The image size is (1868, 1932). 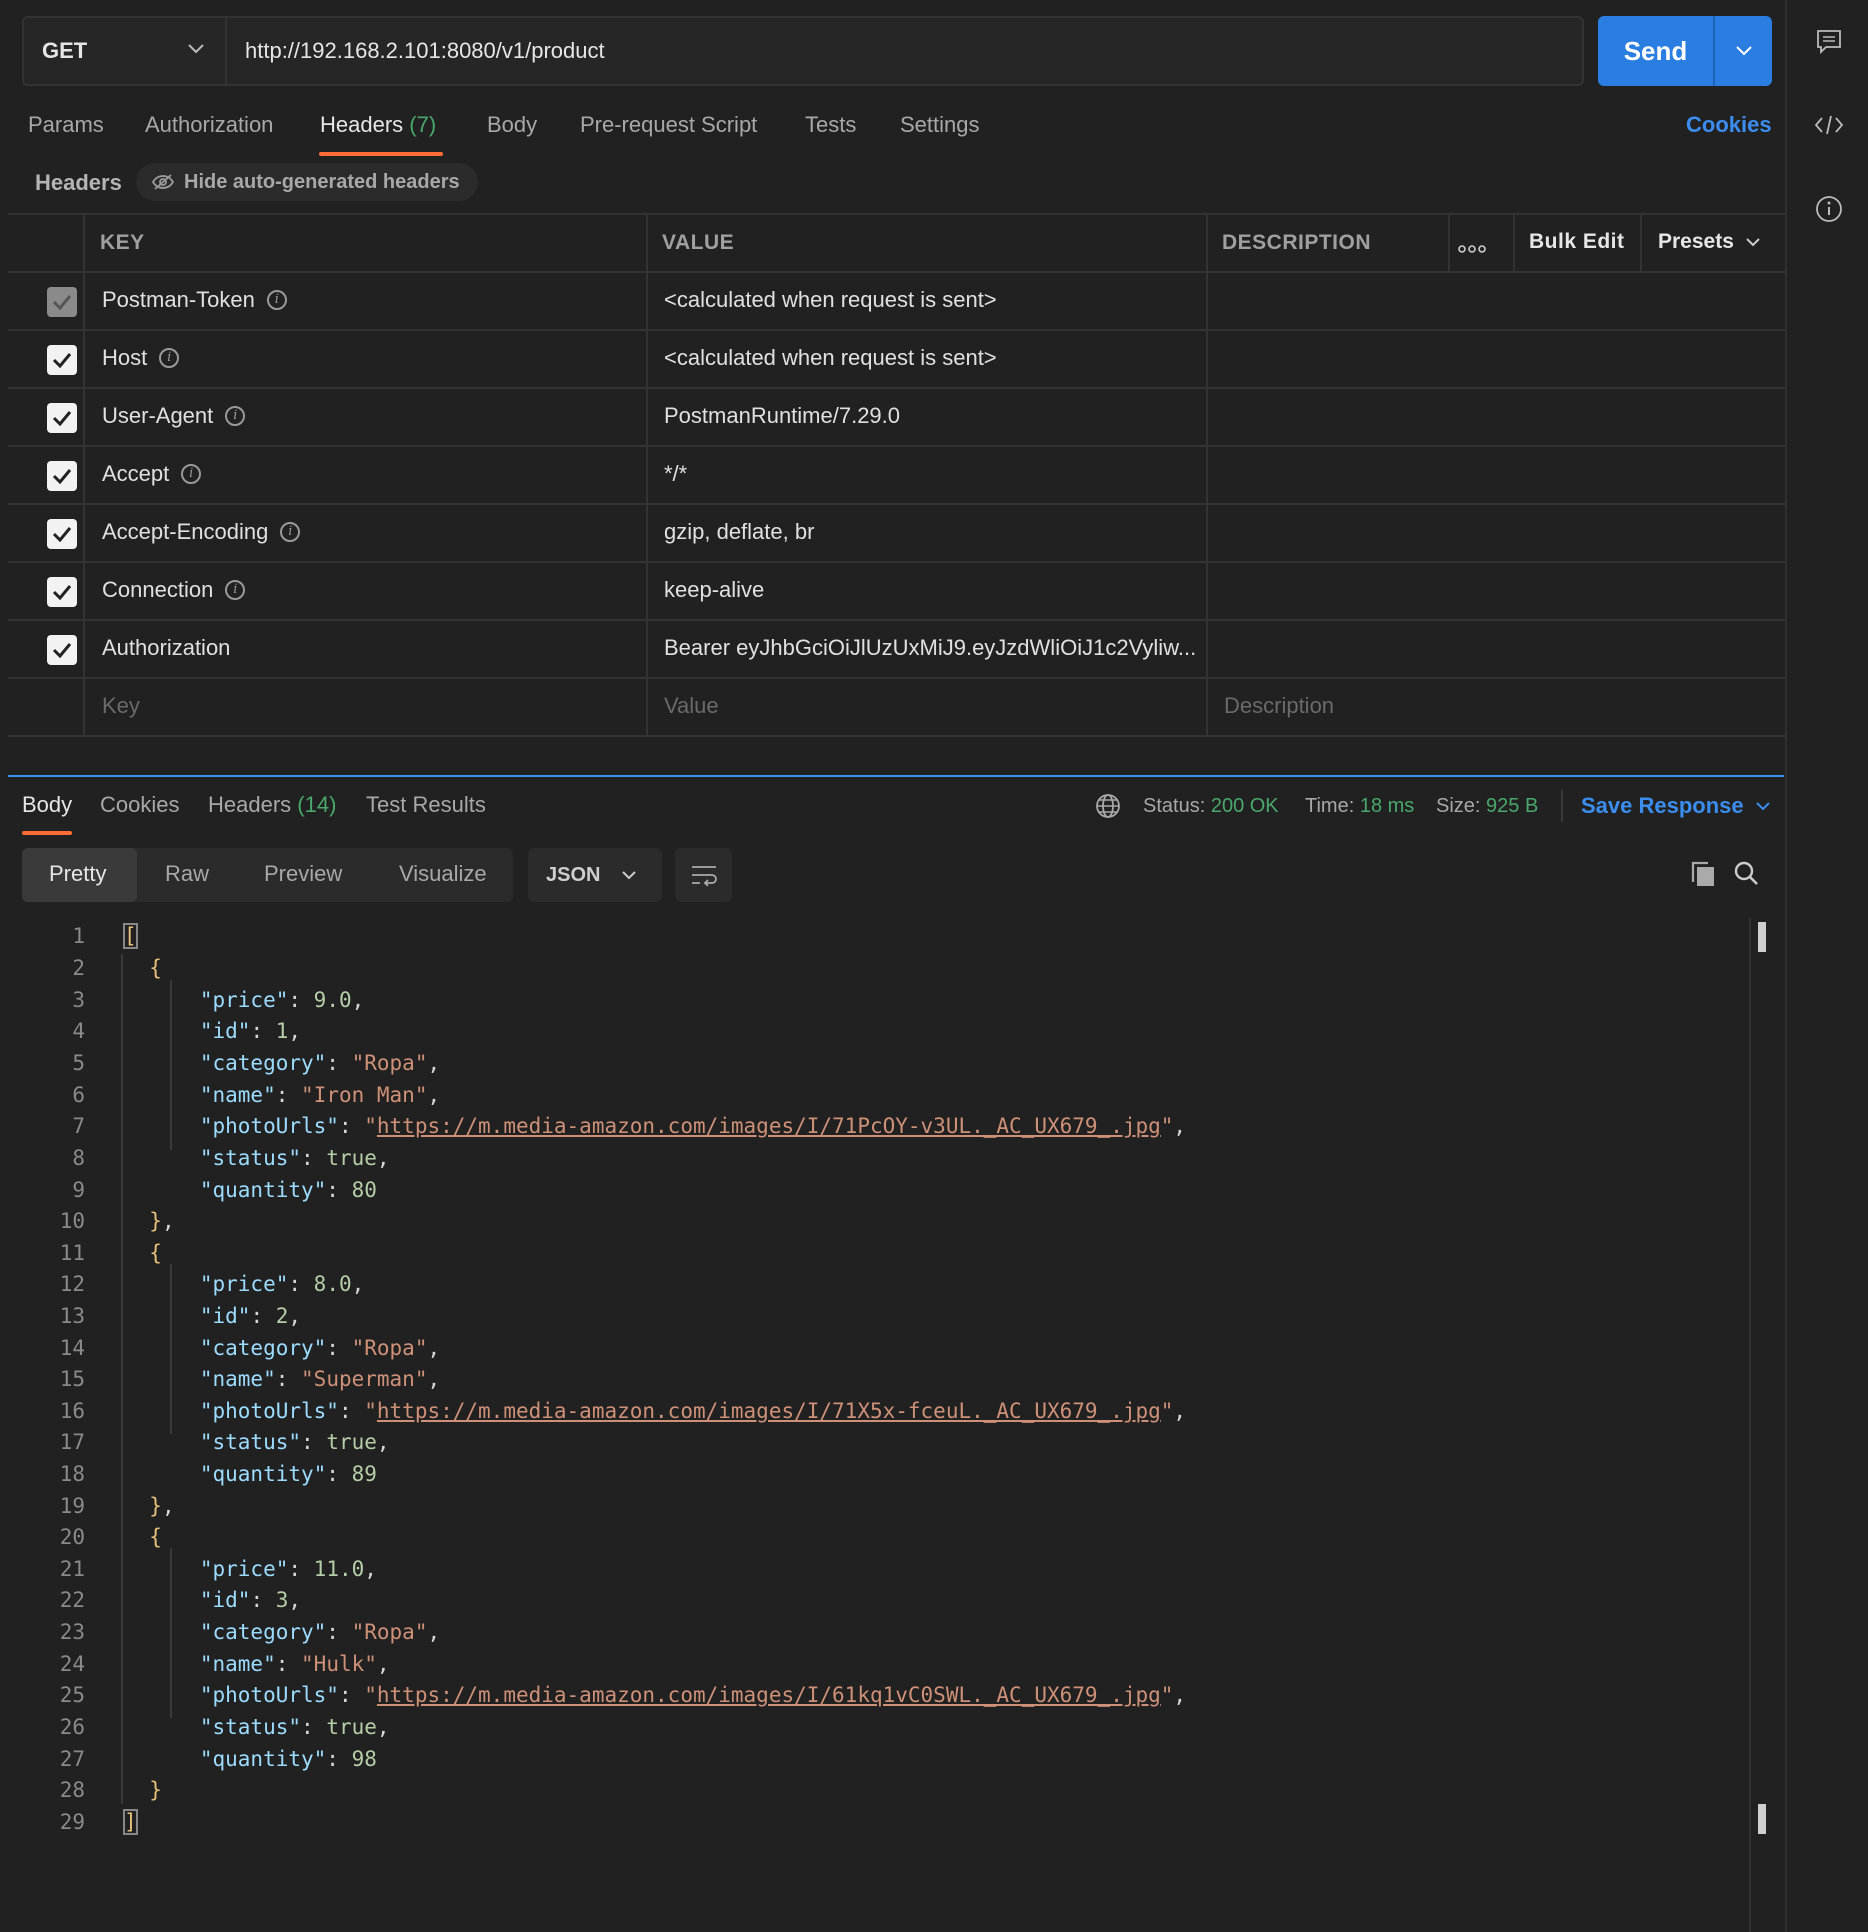 I want to click on globe-icon, so click(x=1108, y=808).